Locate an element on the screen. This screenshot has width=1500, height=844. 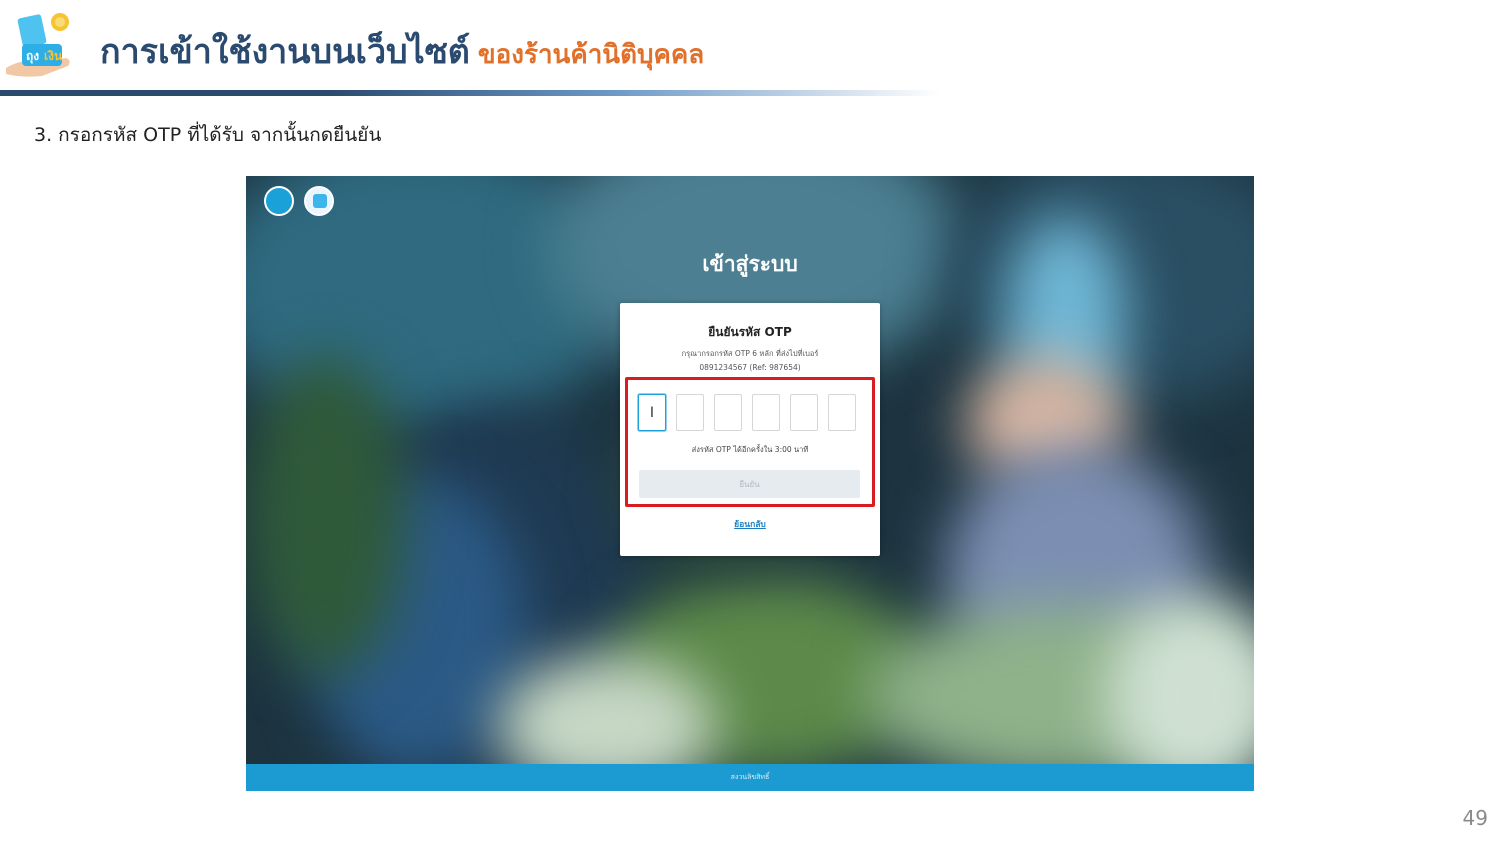
thung-ngoen-logo: ถุง เงิน is located at coordinates (38, 45).